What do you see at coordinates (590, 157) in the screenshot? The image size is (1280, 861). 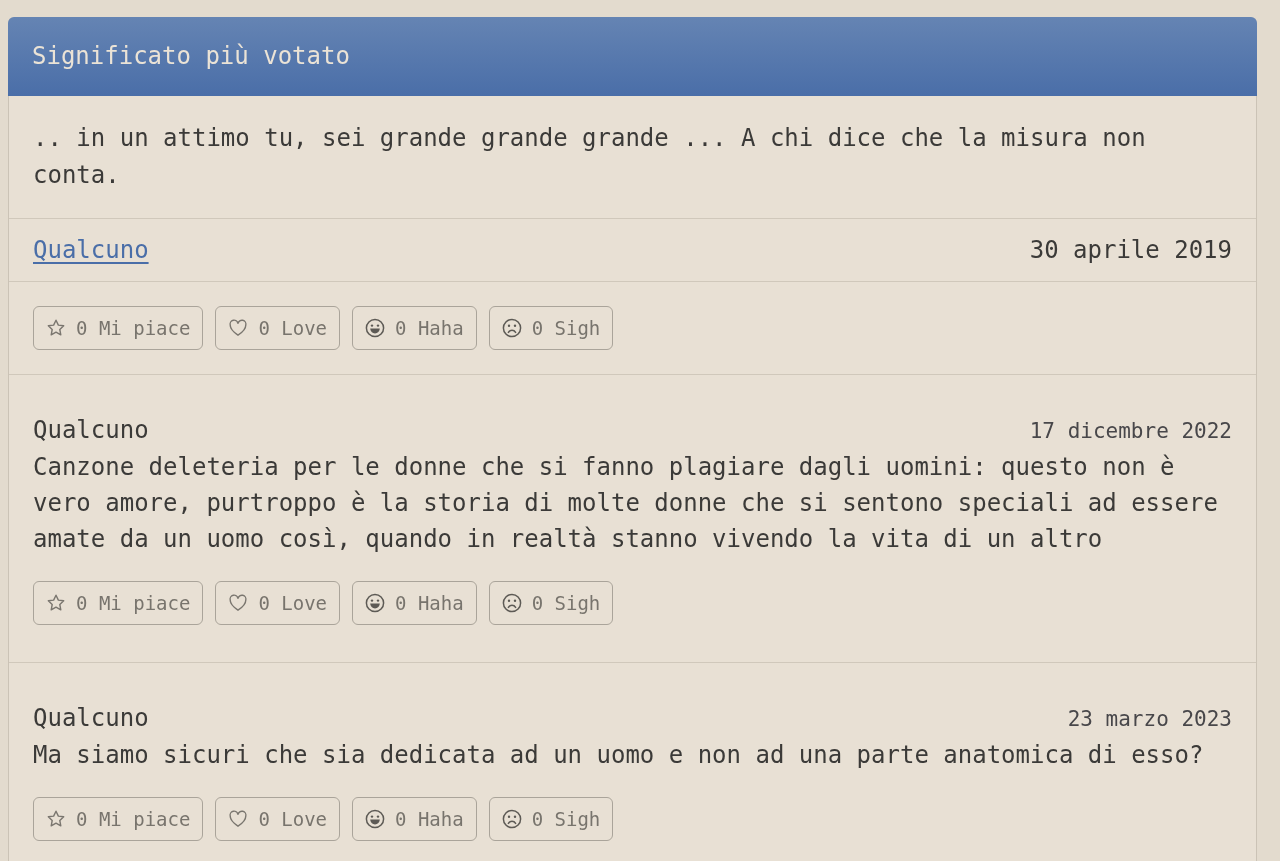 I see `meaning-text: .. in un attimo tu, sei grande grande grande ... A chi dice che la misura non conta.` at bounding box center [590, 157].